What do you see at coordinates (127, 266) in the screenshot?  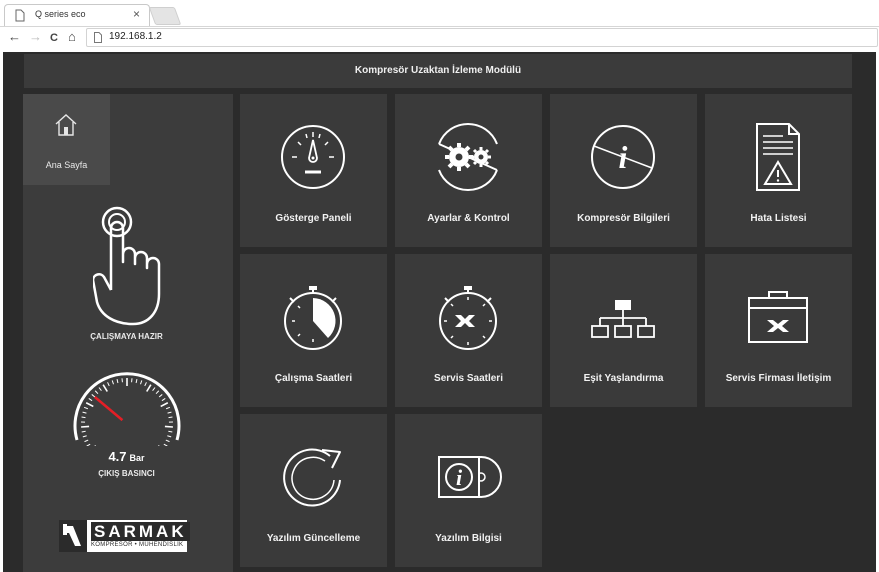 I see `hand-tap-icon` at bounding box center [127, 266].